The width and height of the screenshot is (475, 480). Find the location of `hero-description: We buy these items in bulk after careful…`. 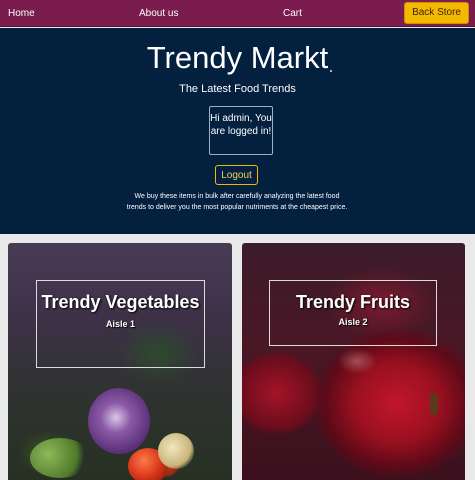

hero-description: We buy these items in bulk after careful… is located at coordinates (237, 202).